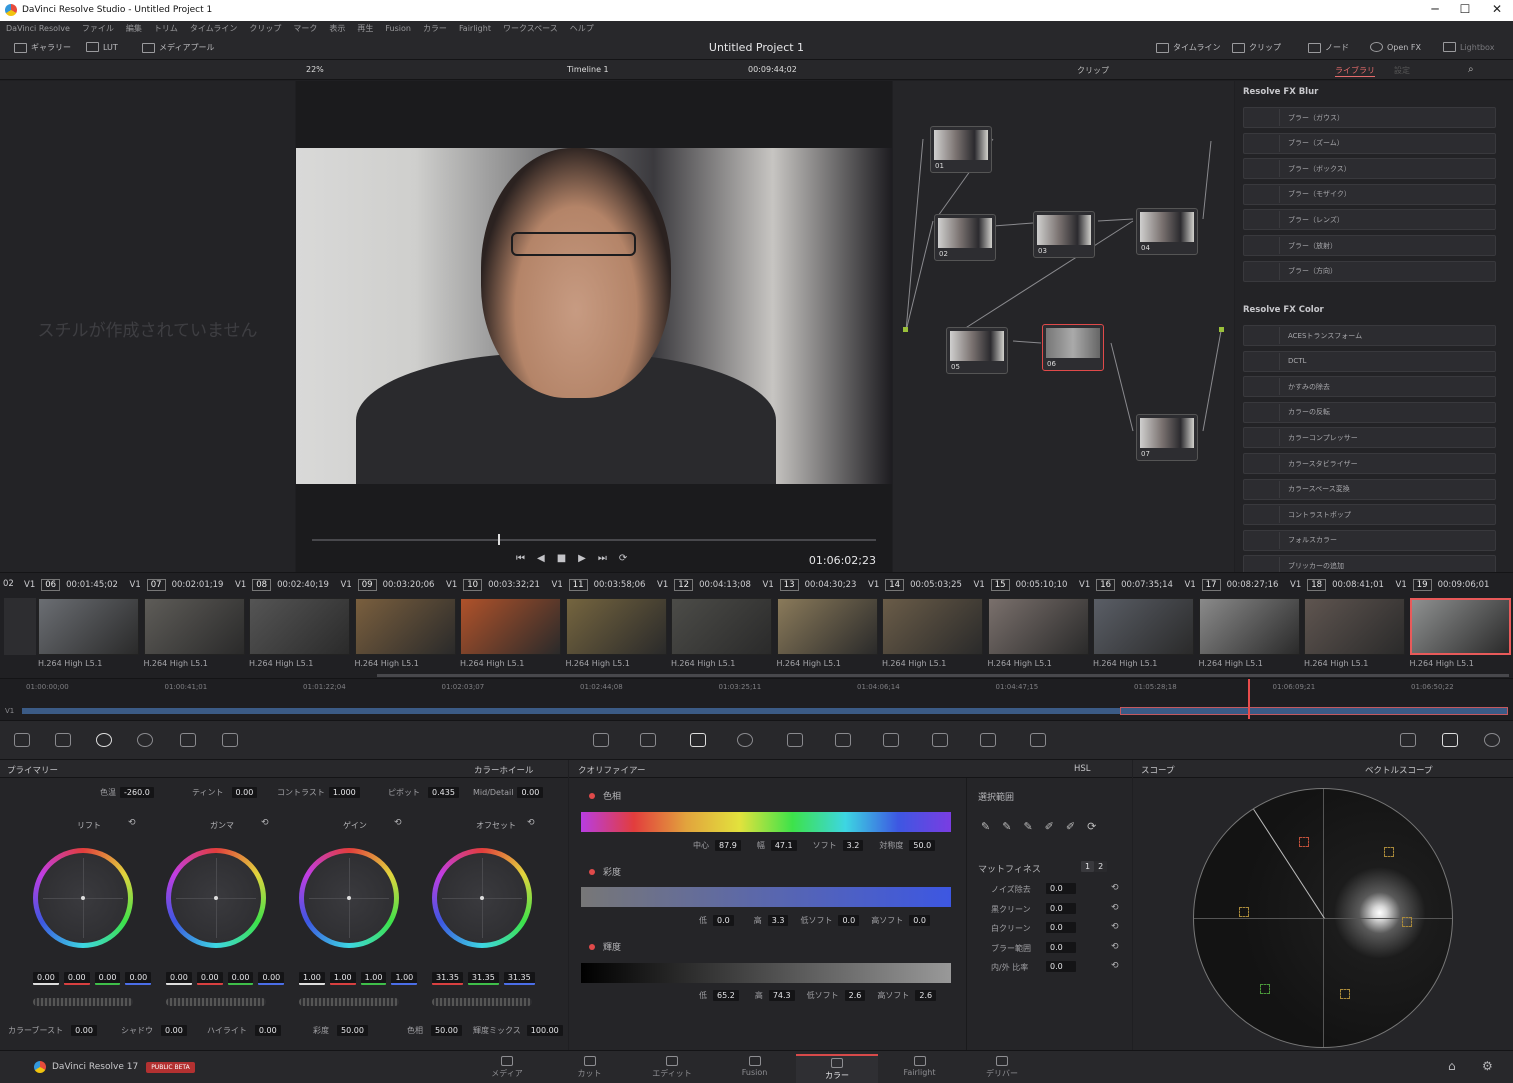 This screenshot has height=1083, width=1513. Describe the element at coordinates (905, 329) in the screenshot. I see `node-input-source` at that location.